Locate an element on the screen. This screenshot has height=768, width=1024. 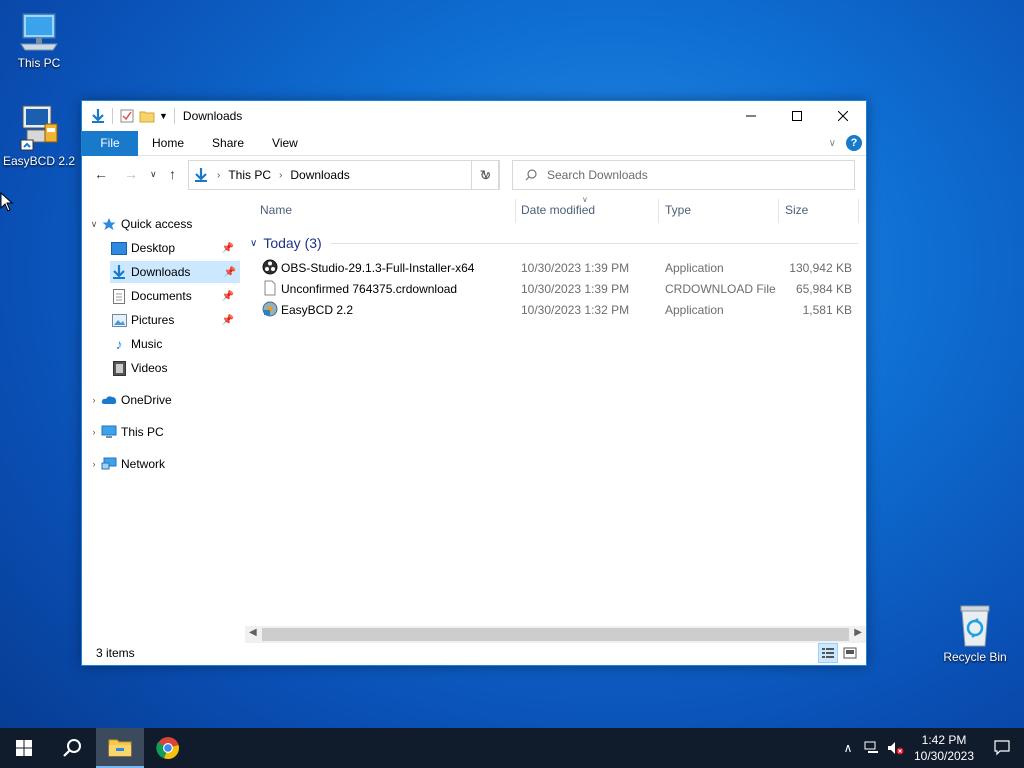
downloads-icon is located at coordinates (119, 272).